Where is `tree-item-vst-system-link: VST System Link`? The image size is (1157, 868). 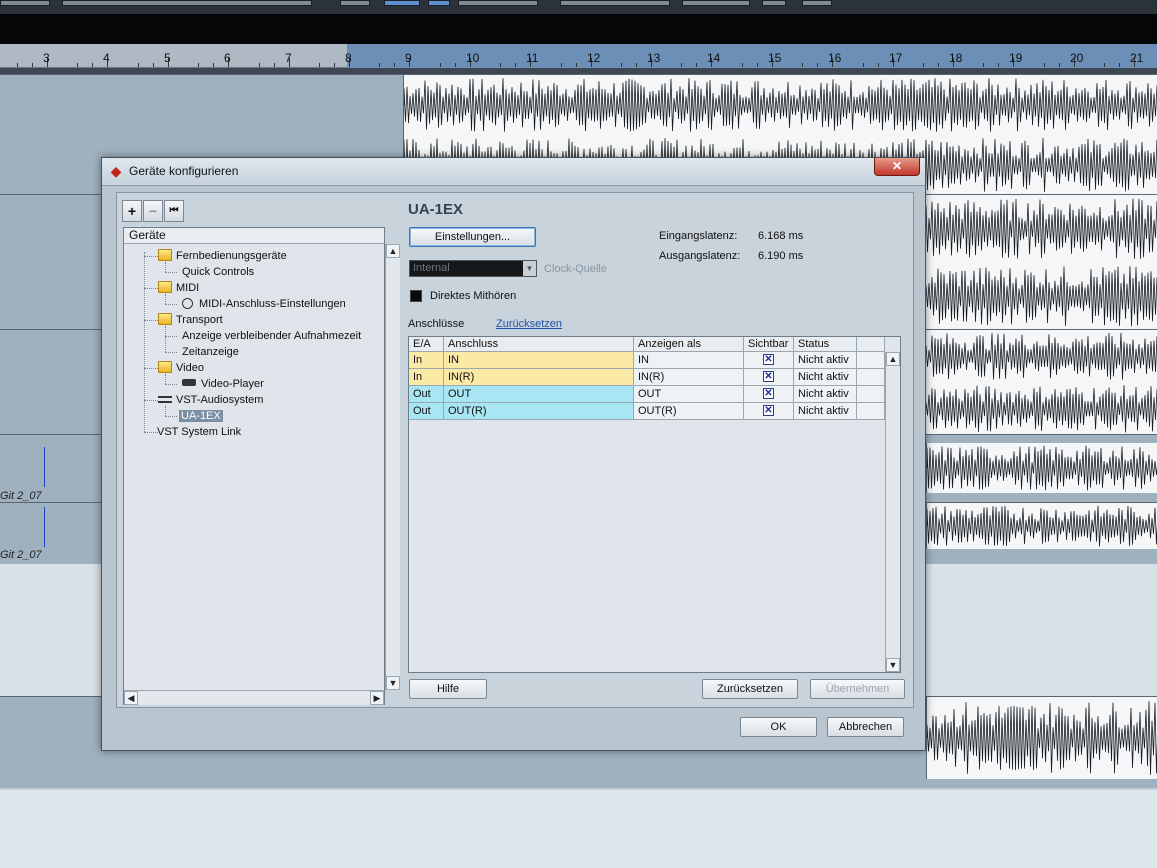
tree-item-vst-system-link: VST System Link is located at coordinates (199, 432).